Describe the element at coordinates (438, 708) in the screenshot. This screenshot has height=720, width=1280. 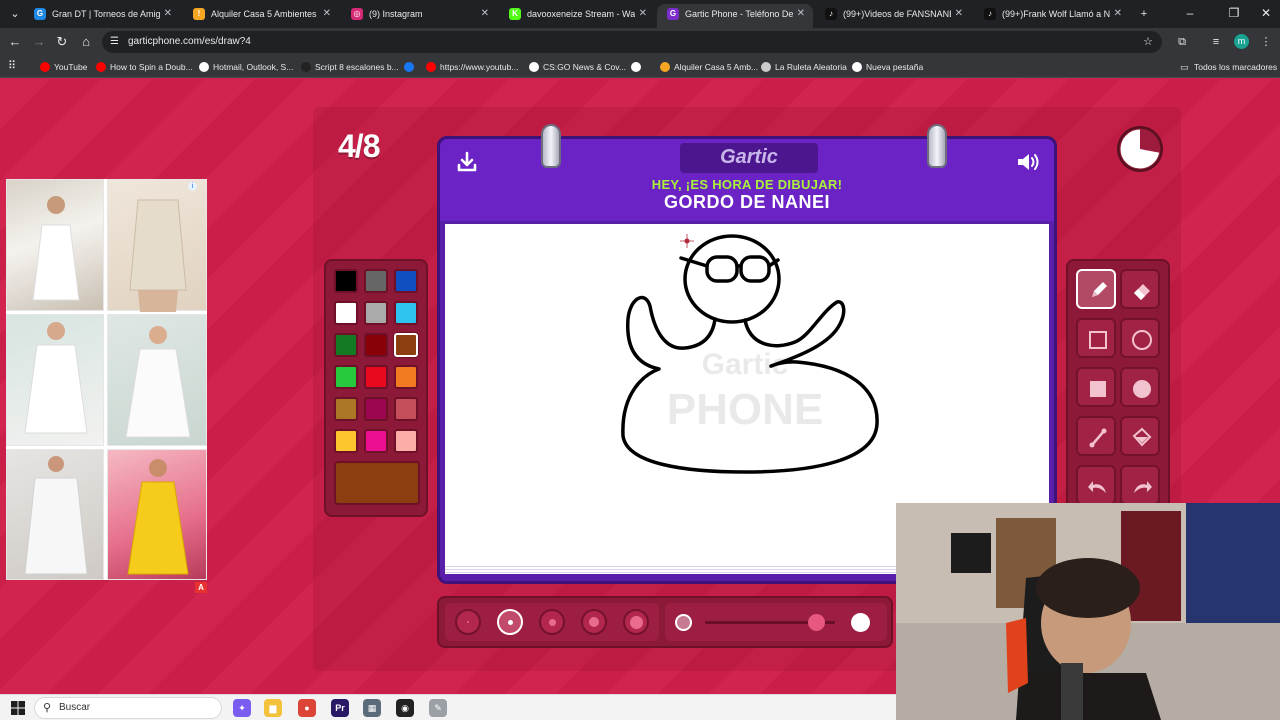
I see `paint-icon: ✎` at that location.